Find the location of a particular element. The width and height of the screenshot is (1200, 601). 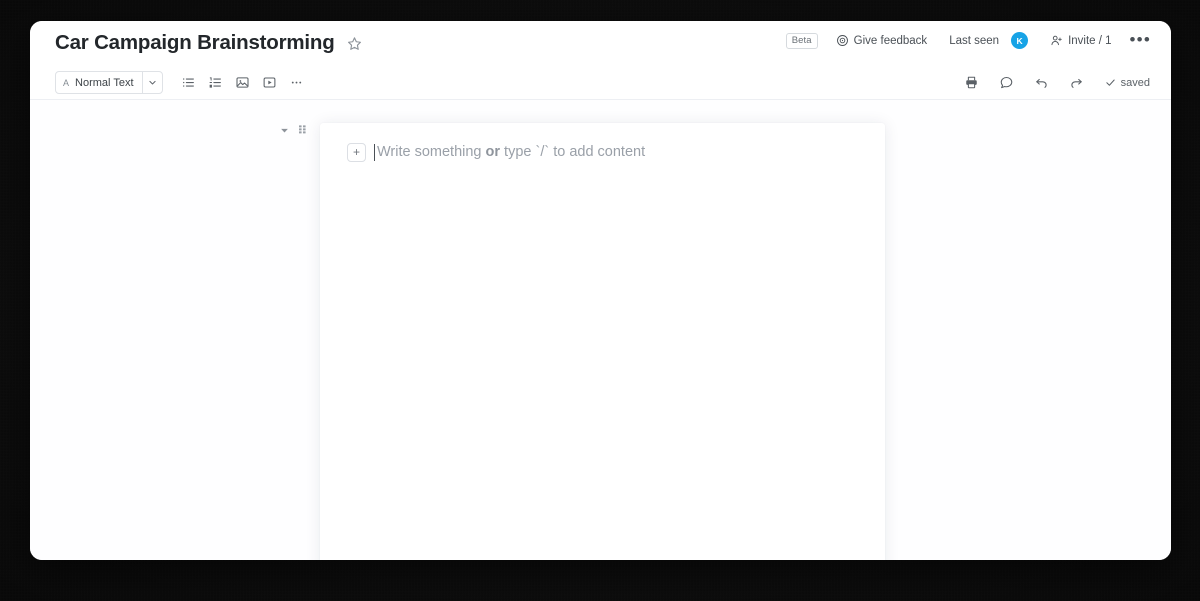

video-icon is located at coordinates (270, 83).